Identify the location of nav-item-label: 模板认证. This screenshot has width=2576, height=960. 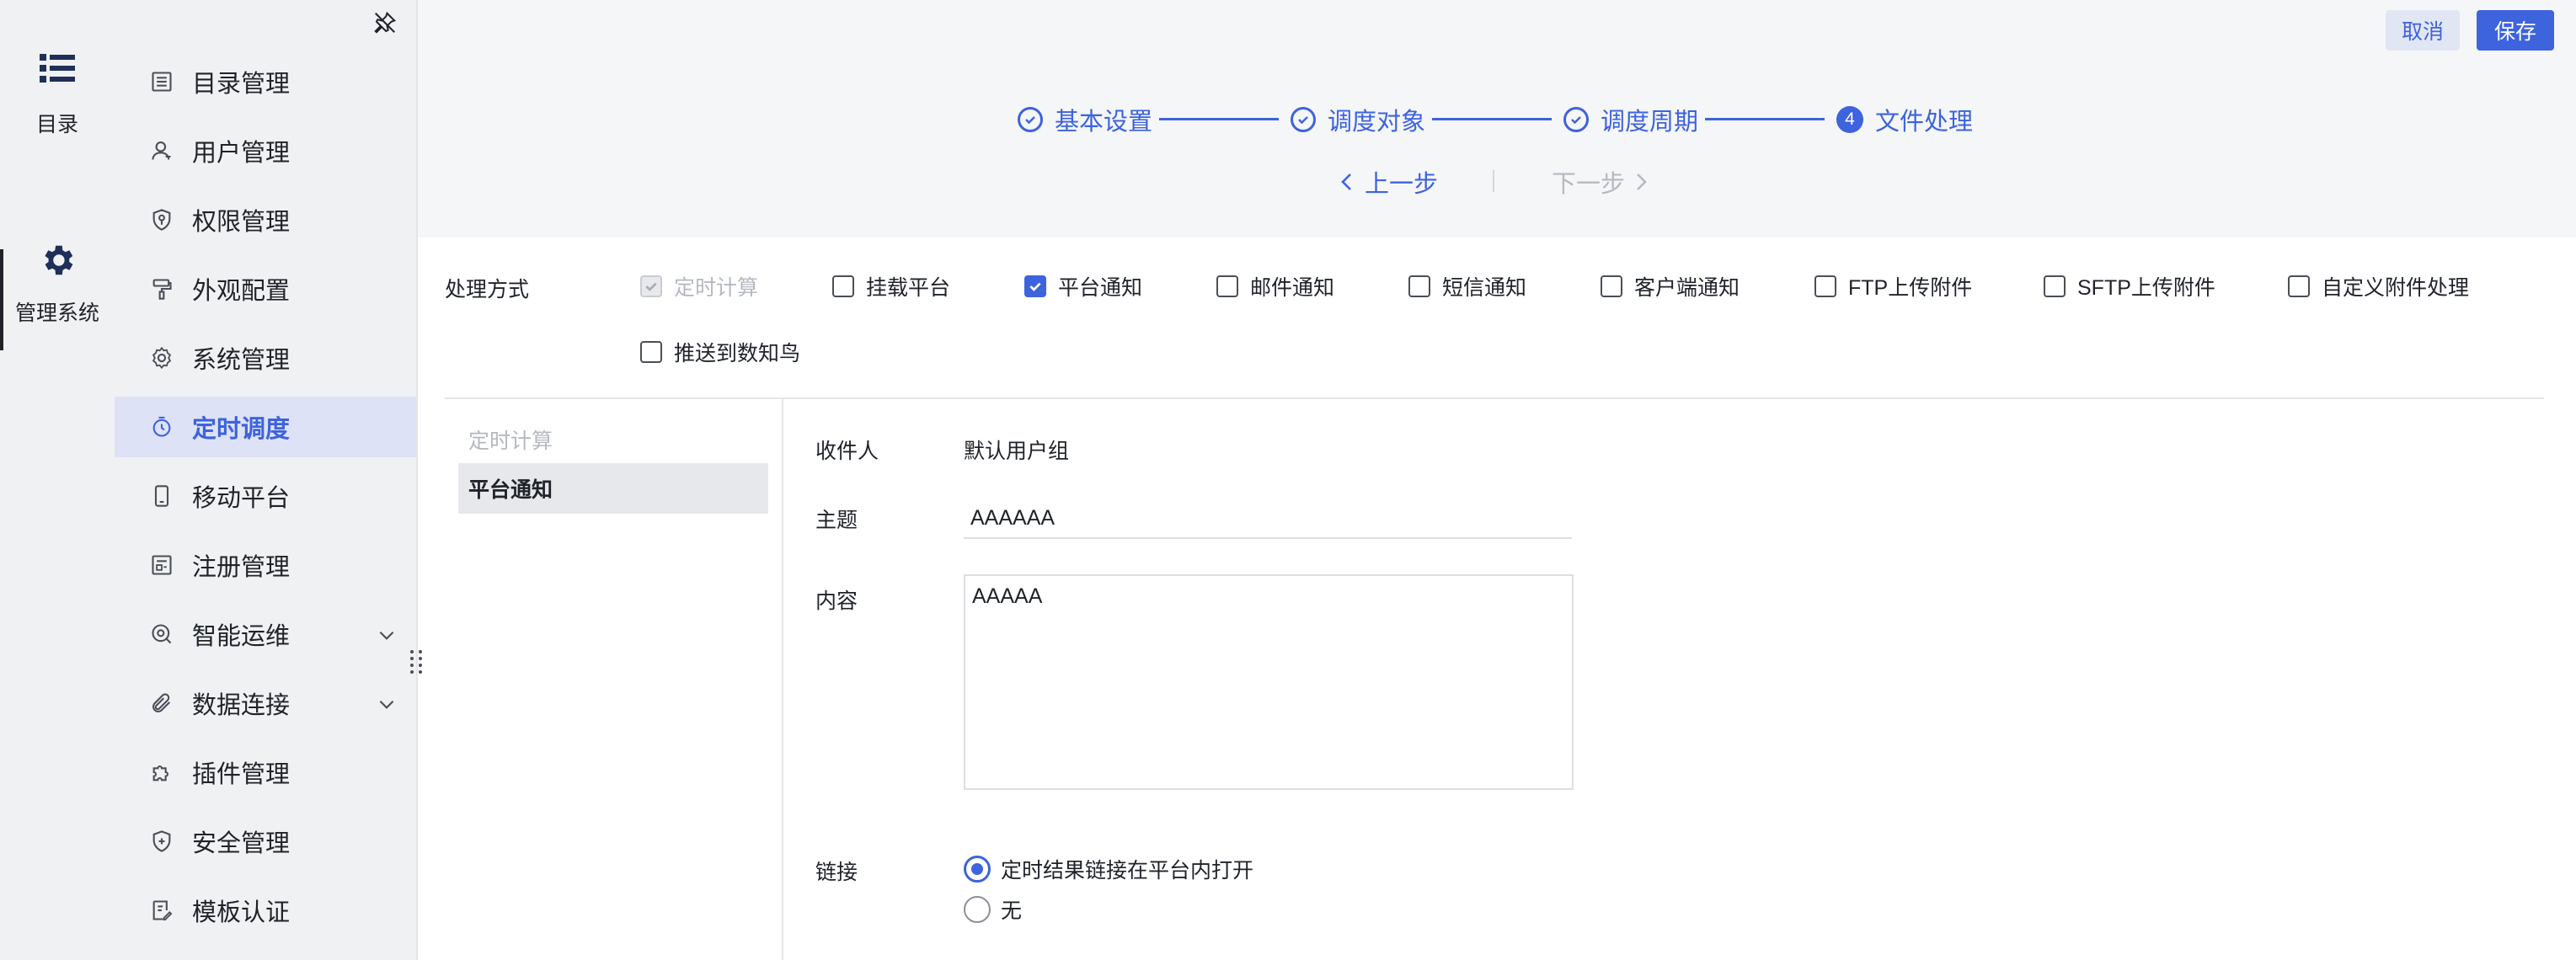
(241, 912).